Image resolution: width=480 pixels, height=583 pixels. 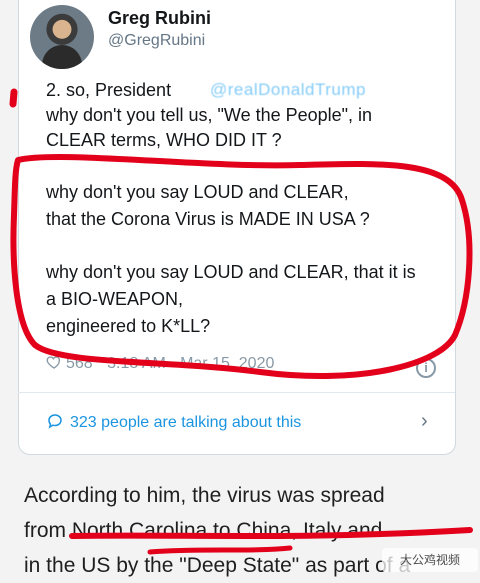 I want to click on like-count: 568, so click(x=79, y=363).